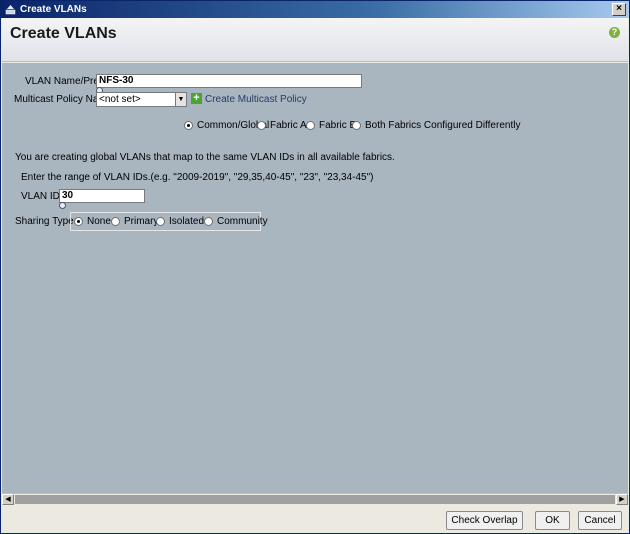  I want to click on scroll-track, so click(315, 499).